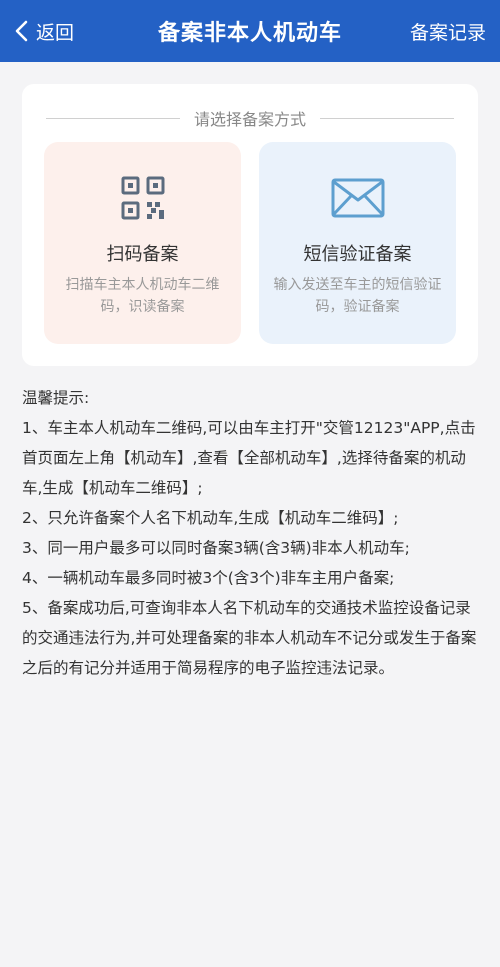 Image resolution: width=500 pixels, height=967 pixels. What do you see at coordinates (113, 118) in the screenshot?
I see `divider-line-left` at bounding box center [113, 118].